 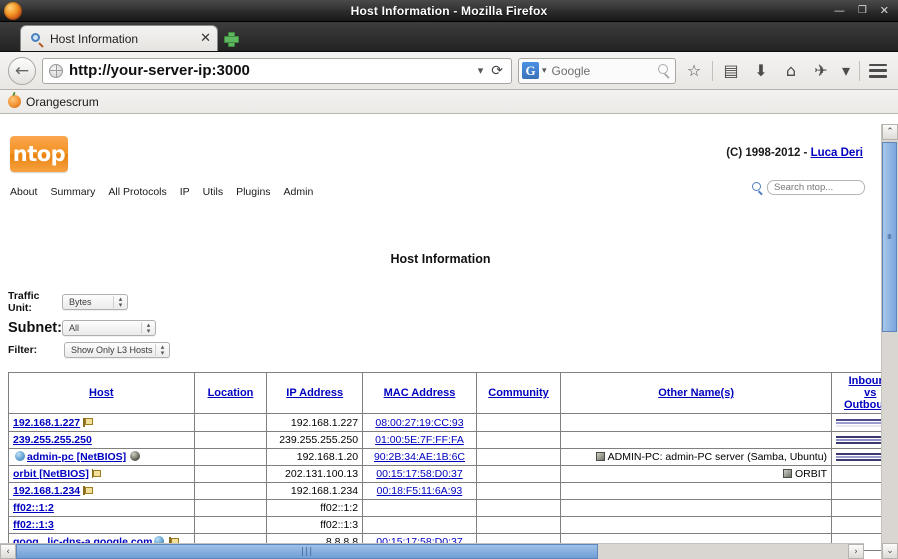 What do you see at coordinates (185, 192) in the screenshot?
I see `nav-item-ip: IP` at bounding box center [185, 192].